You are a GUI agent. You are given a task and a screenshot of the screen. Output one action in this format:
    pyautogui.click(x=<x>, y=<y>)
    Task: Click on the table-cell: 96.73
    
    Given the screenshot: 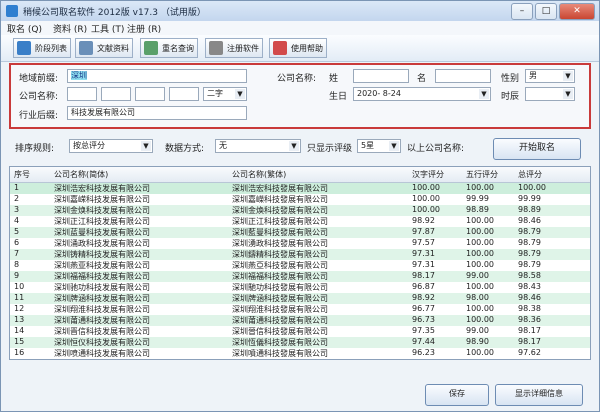 What is the action you would take?
    pyautogui.click(x=423, y=319)
    